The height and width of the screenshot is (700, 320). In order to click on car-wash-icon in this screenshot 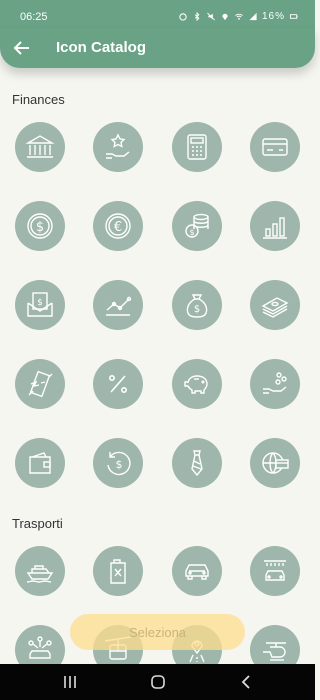, I will do `click(275, 571)`.